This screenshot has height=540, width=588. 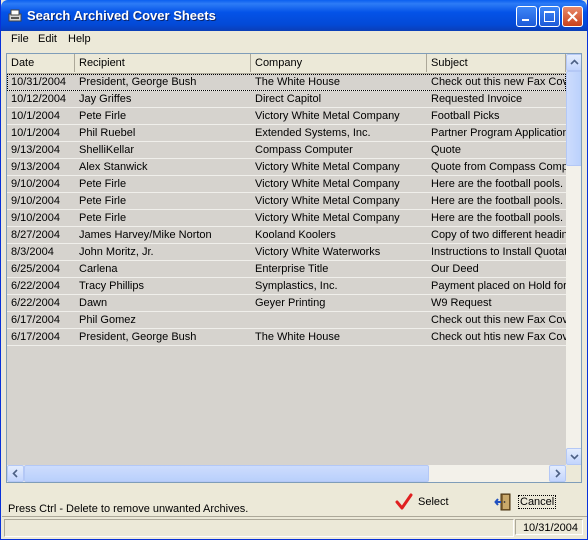 I want to click on cell-recipient: Phil Ruebel, so click(x=107, y=133).